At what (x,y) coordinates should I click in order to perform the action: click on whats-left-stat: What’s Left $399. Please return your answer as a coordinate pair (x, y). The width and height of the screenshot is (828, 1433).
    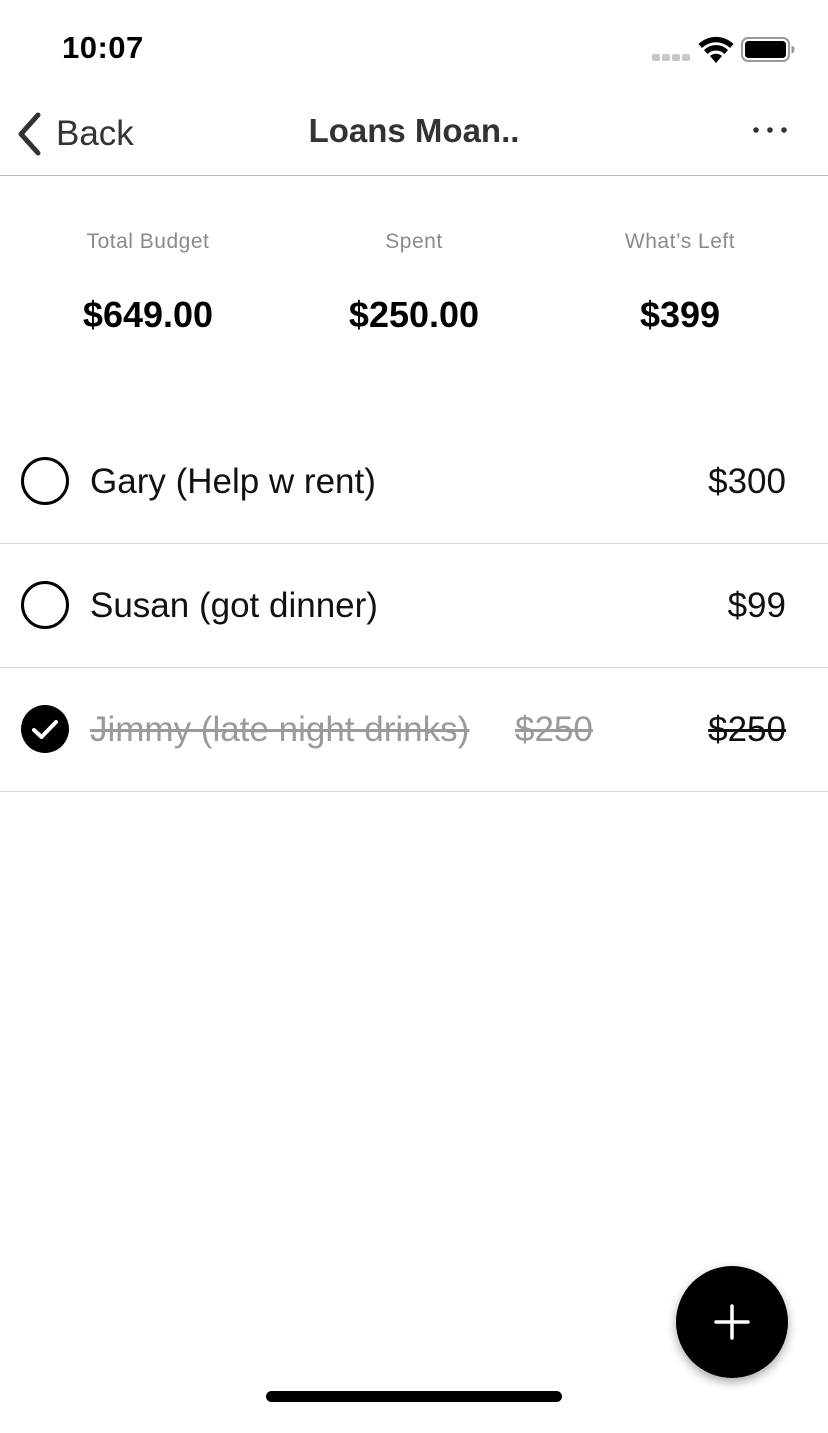
    Looking at the image, I should click on (680, 283).